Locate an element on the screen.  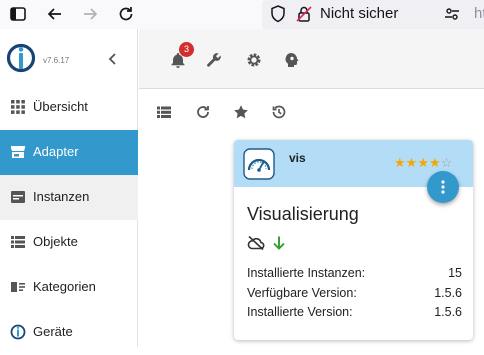
sidebar-item-uebersicht: Übersicht is located at coordinates (69, 107).